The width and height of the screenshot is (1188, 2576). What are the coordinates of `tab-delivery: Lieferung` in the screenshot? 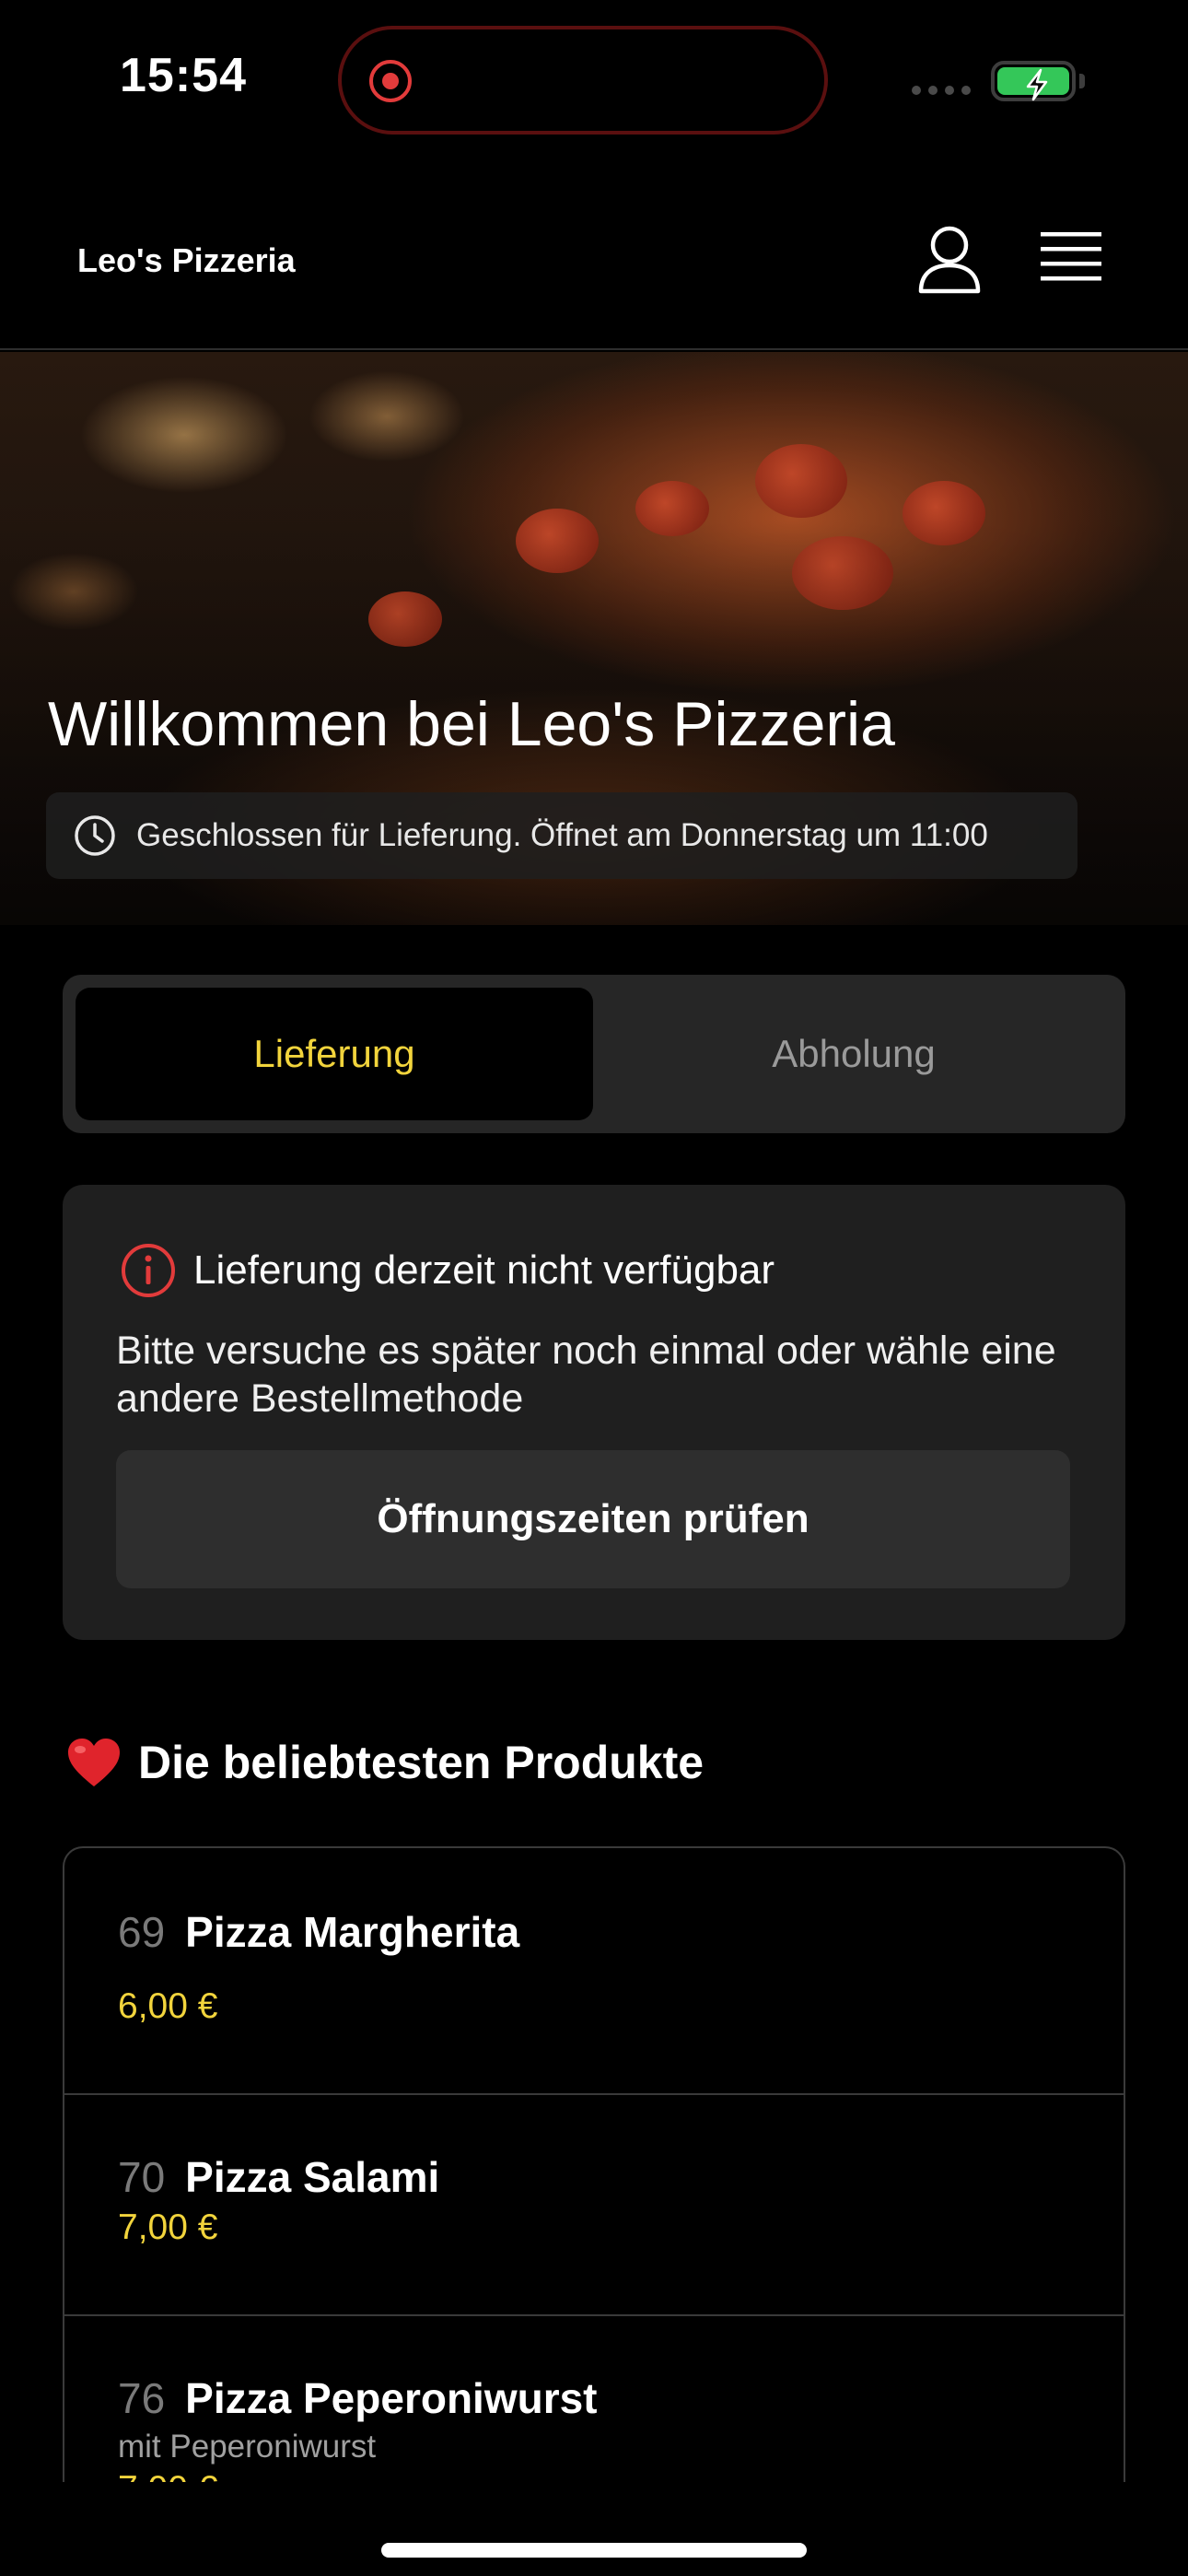 It's located at (335, 1054).